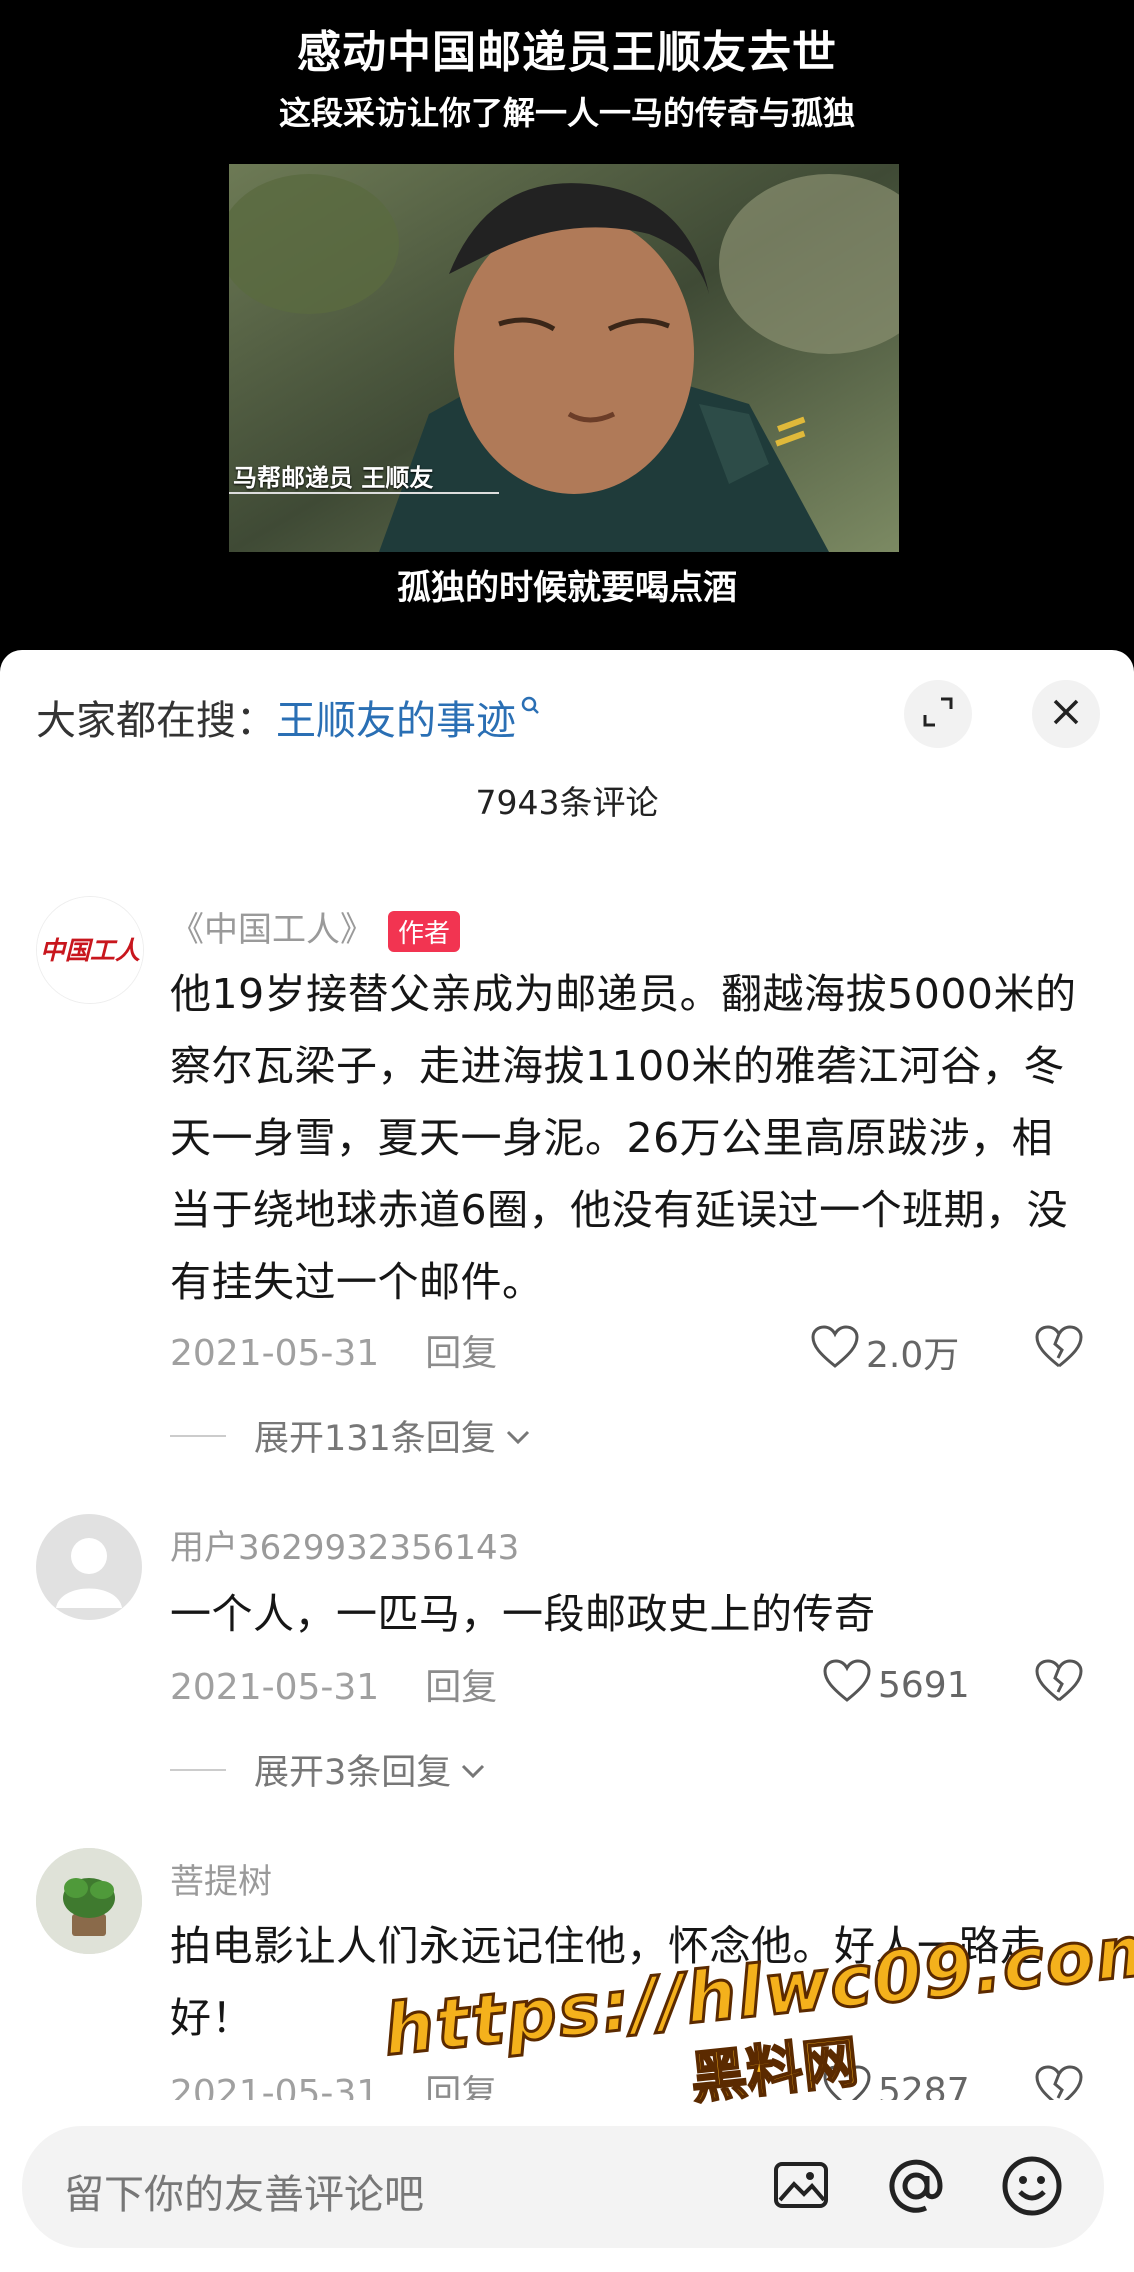 The image size is (1134, 2272). I want to click on video-subtitle: 这段采访让你了解一人一马的传奇与孤独, so click(566, 113).